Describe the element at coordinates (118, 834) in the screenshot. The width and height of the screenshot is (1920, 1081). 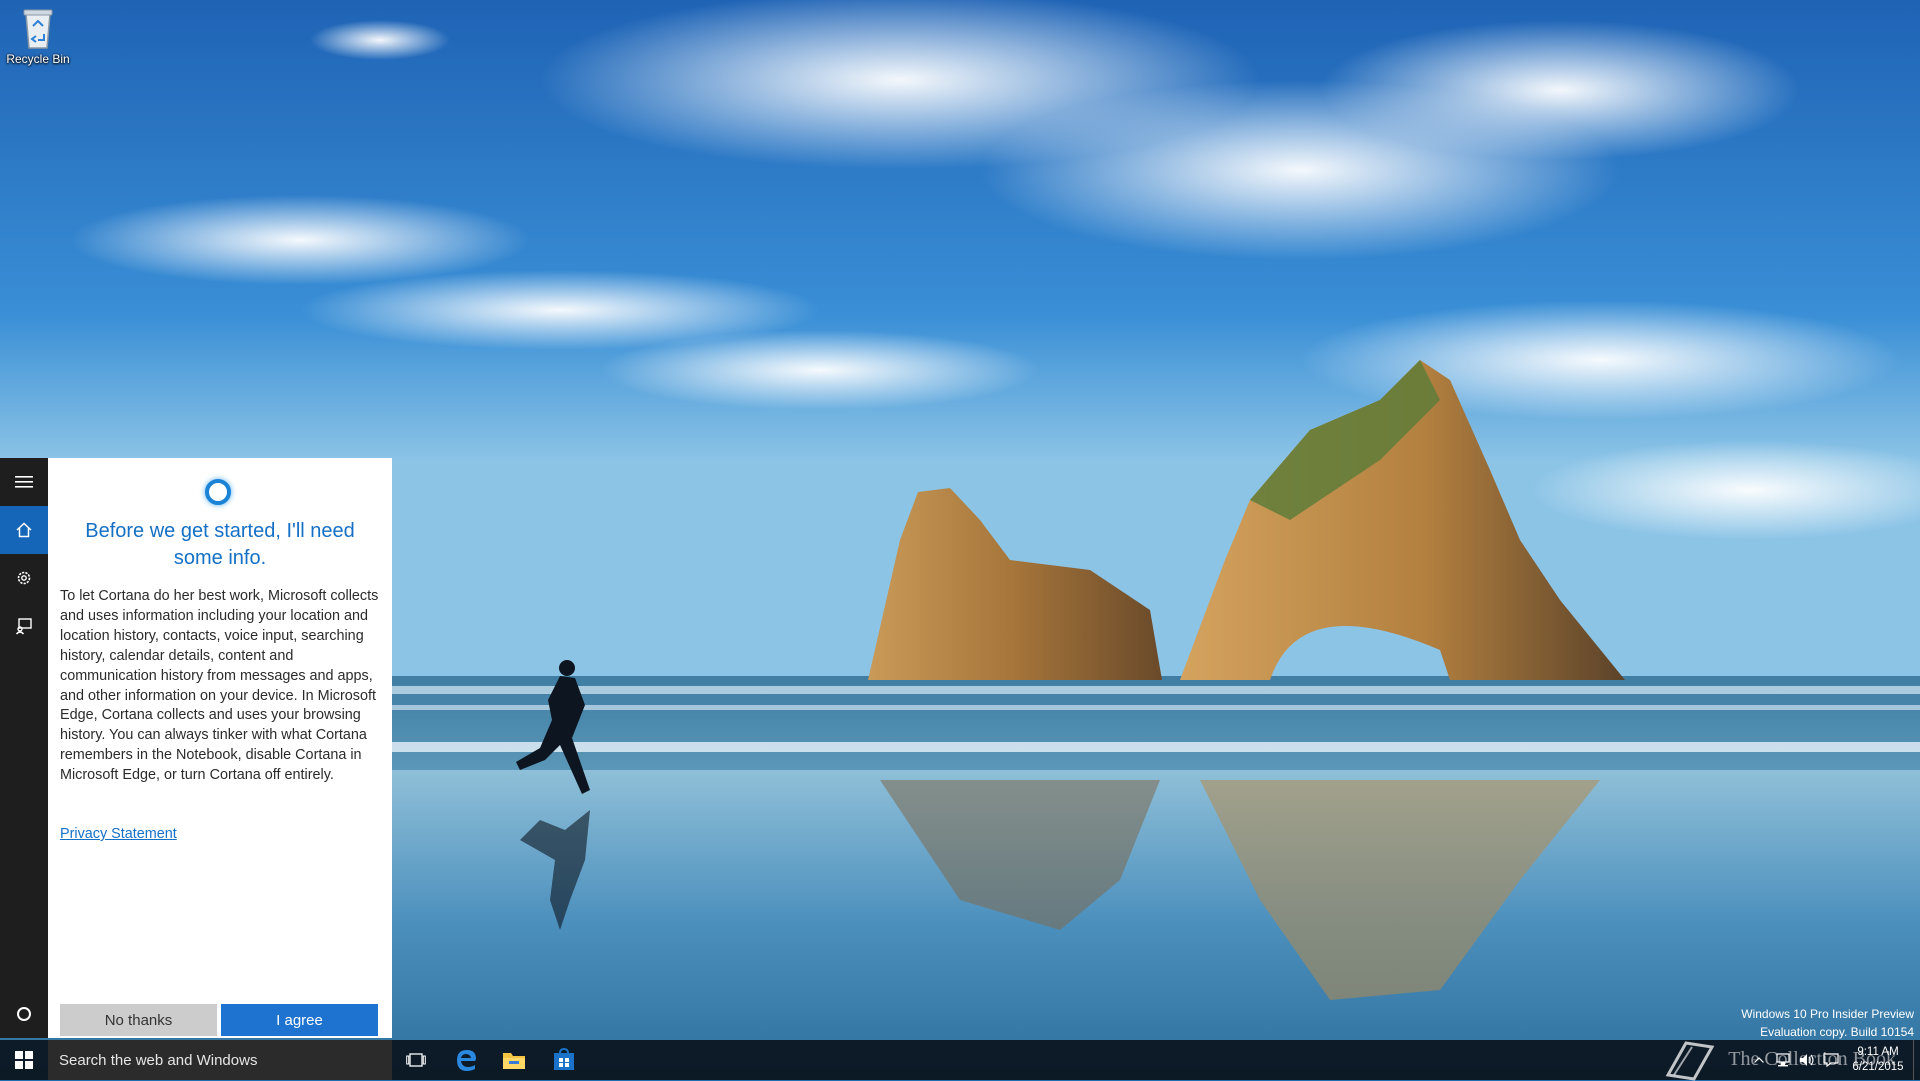
I see `privacy-statement-link: Privacy Statement` at that location.